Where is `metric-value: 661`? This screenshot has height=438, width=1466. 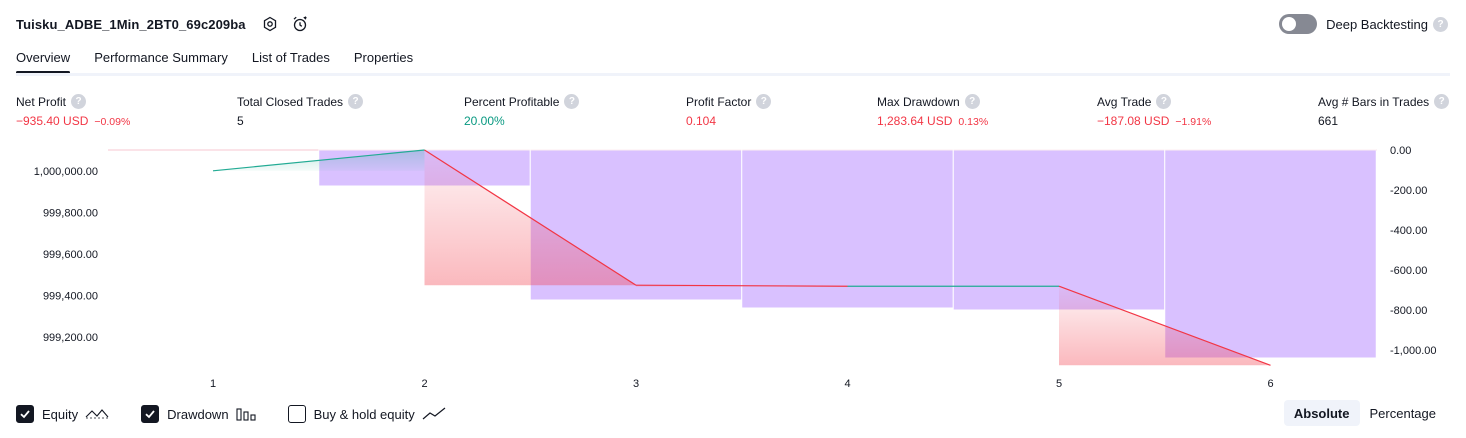 metric-value: 661 is located at coordinates (1328, 121).